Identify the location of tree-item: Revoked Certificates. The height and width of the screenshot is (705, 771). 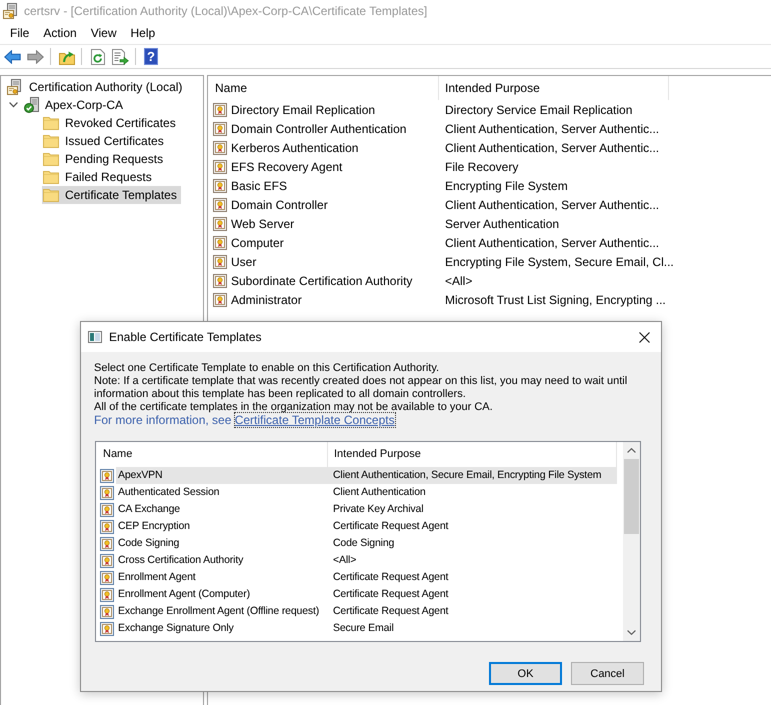
(111, 123).